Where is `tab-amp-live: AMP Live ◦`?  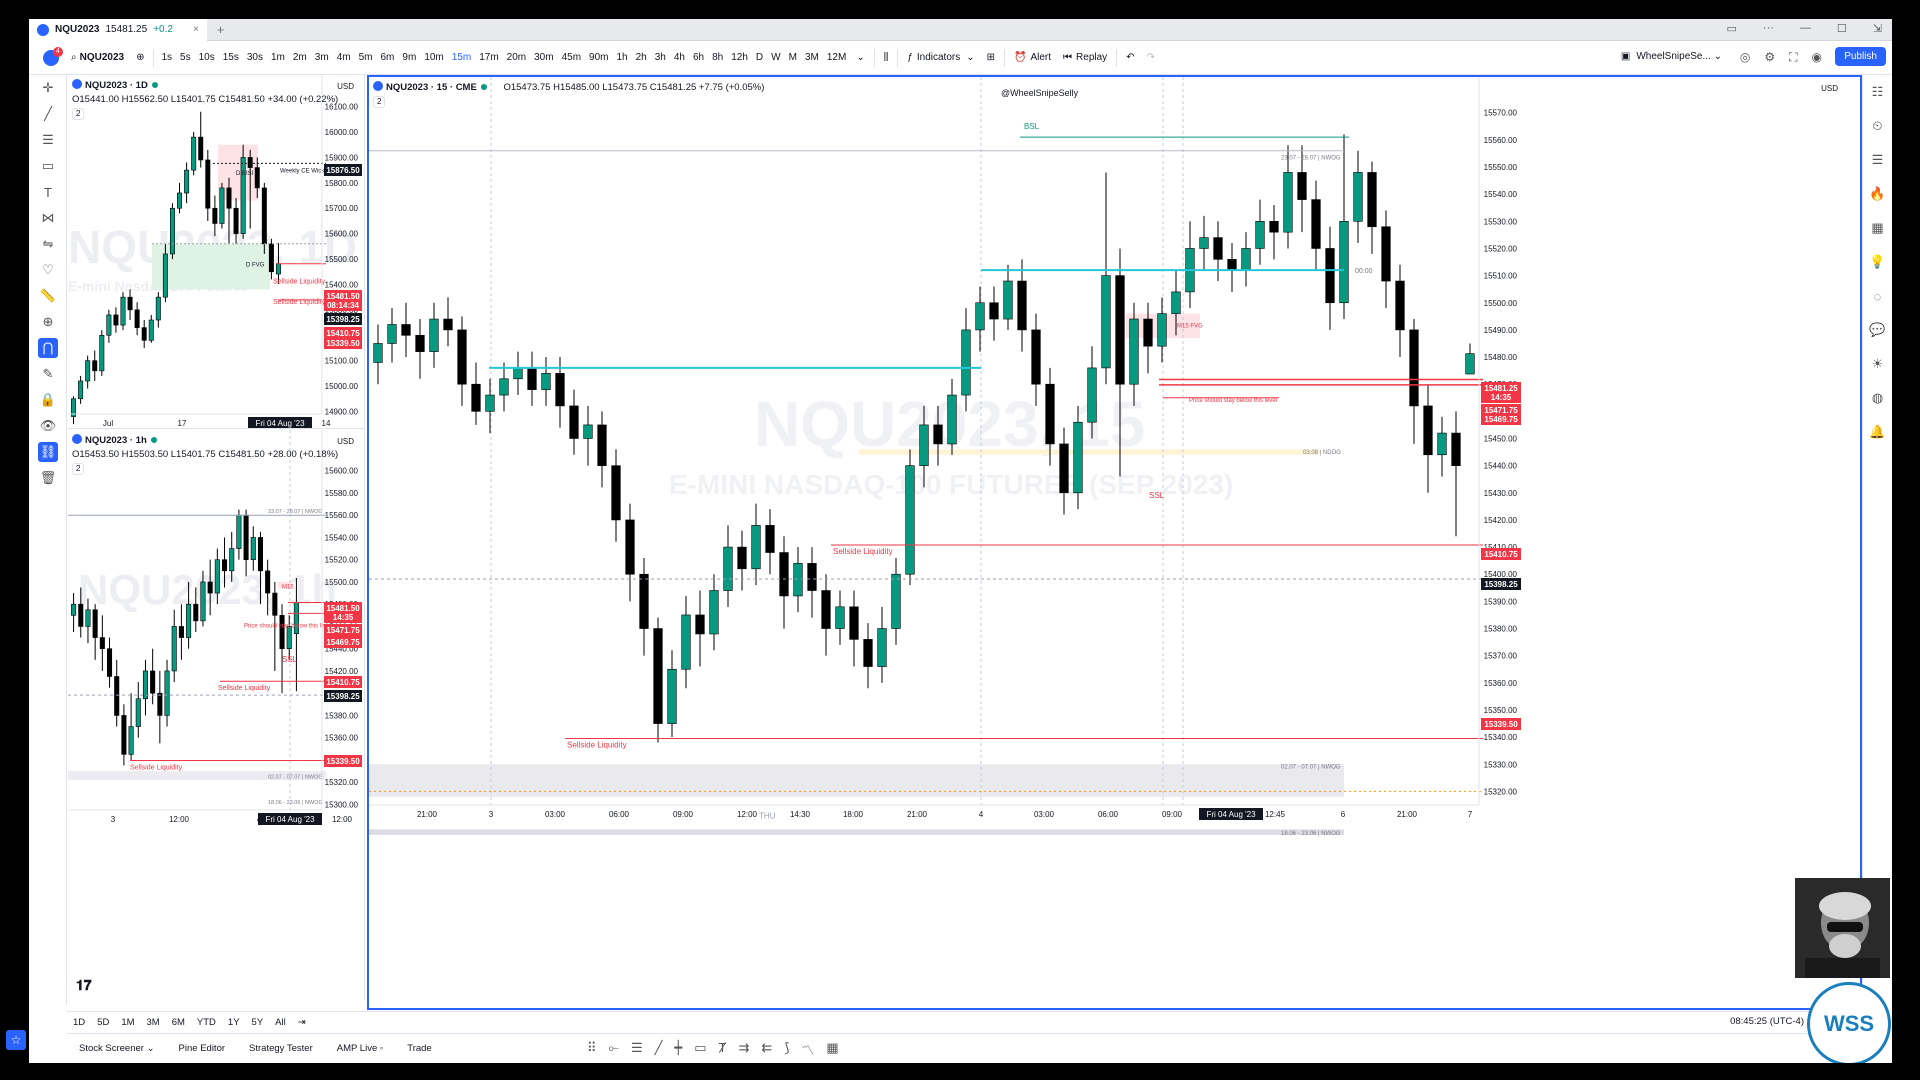 tab-amp-live: AMP Live ◦ is located at coordinates (360, 1048).